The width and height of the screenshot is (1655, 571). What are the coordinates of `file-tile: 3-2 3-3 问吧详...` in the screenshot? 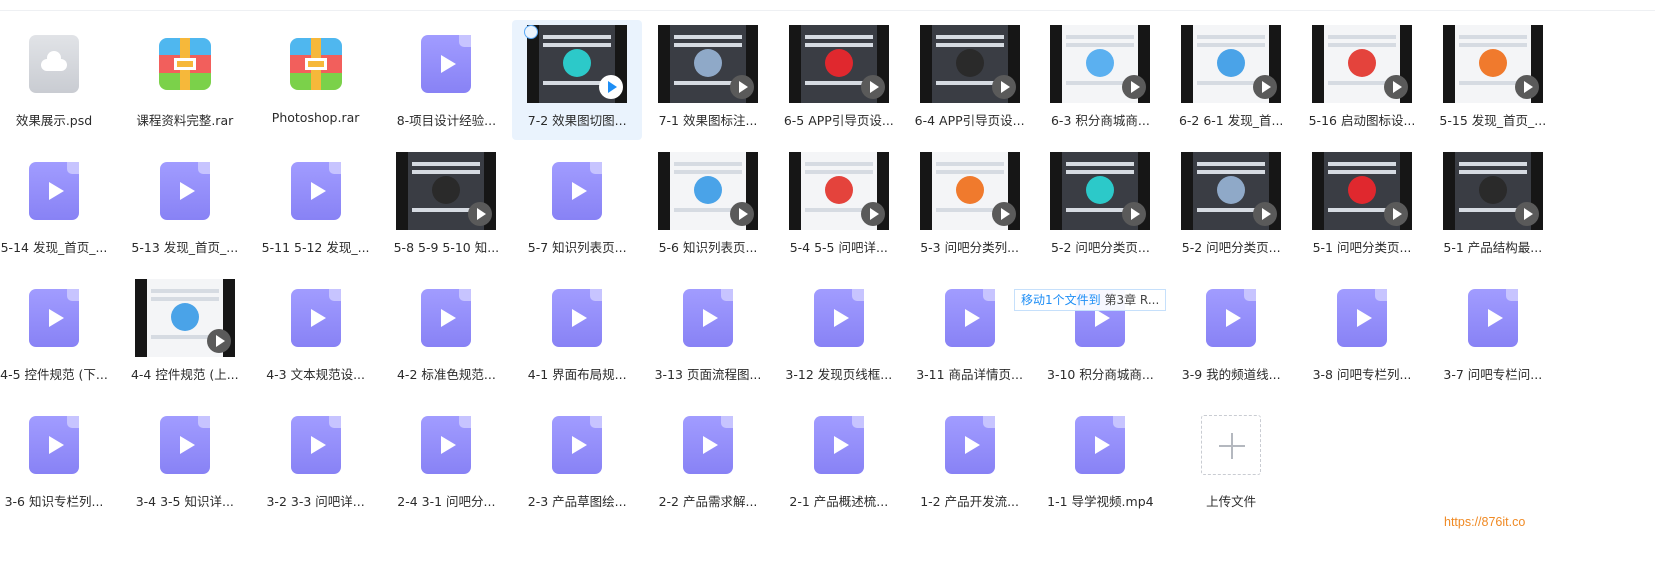 It's located at (316, 461).